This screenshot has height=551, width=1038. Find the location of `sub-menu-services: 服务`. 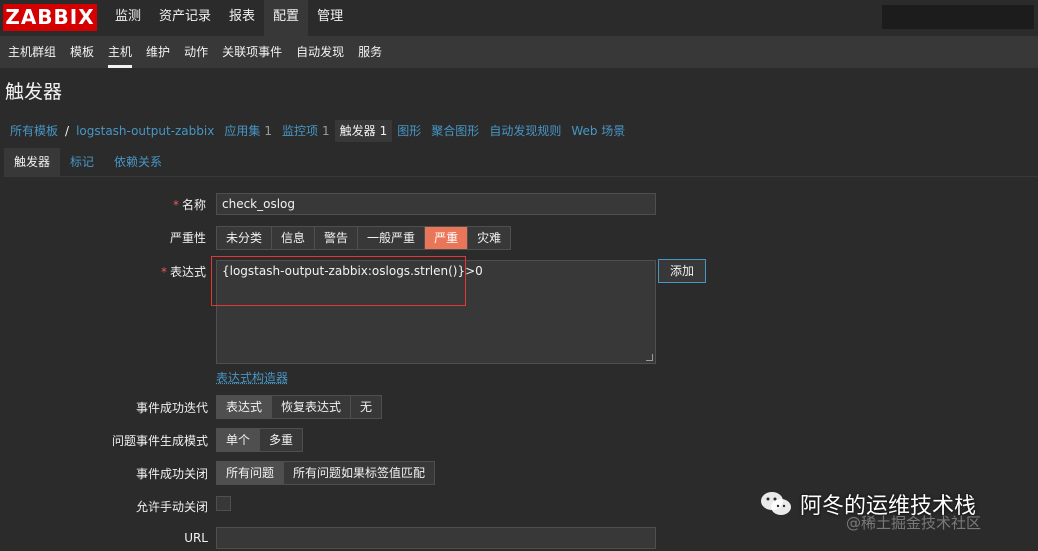

sub-menu-services: 服务 is located at coordinates (370, 52).